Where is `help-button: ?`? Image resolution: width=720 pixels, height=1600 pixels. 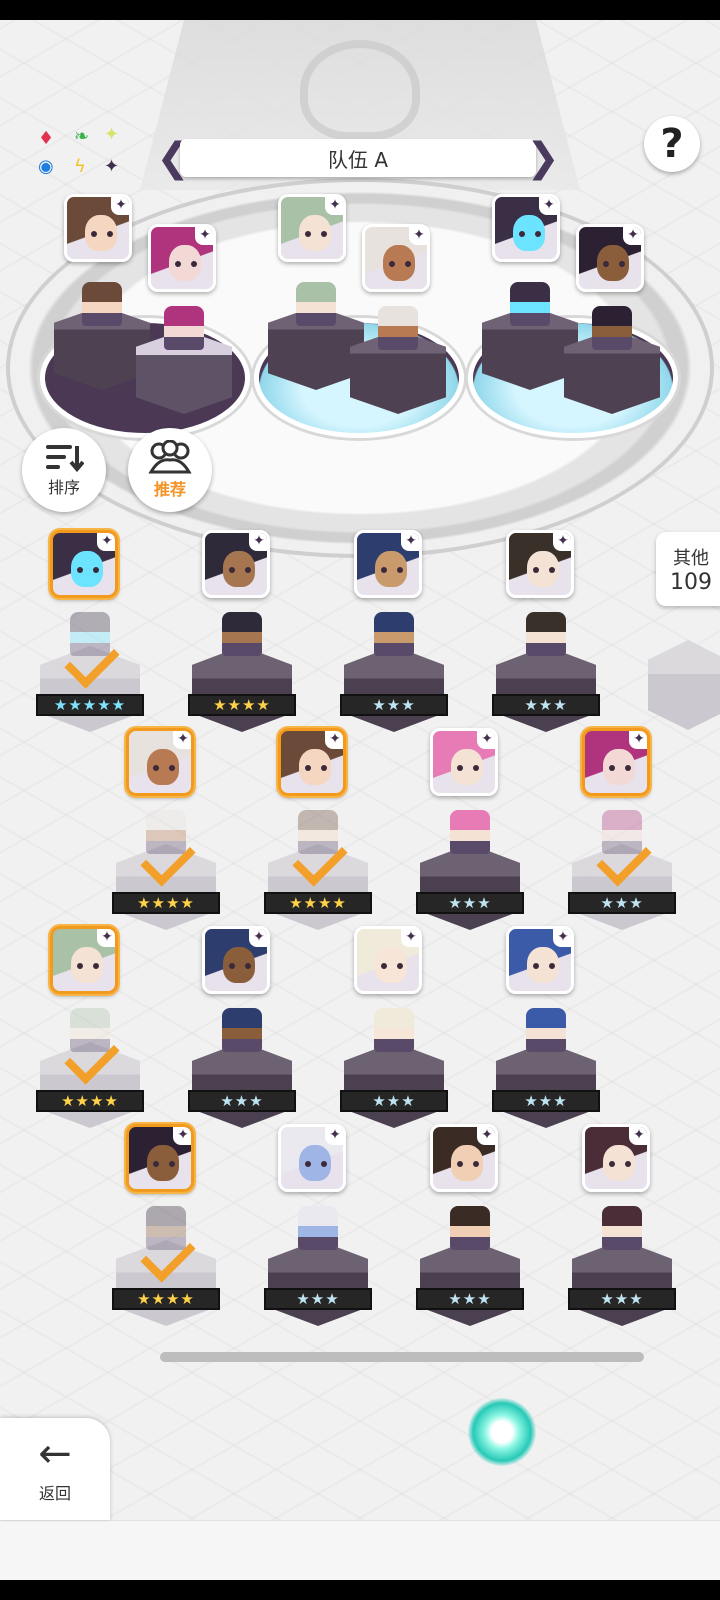 help-button: ? is located at coordinates (672, 144).